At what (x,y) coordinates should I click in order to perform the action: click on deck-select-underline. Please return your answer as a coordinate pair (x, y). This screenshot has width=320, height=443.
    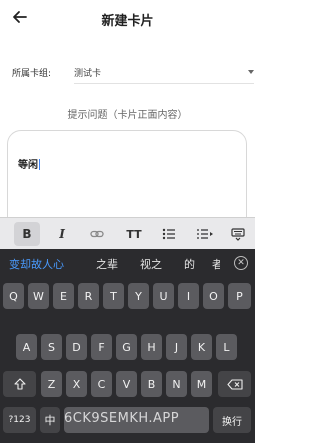
    Looking at the image, I should click on (164, 83).